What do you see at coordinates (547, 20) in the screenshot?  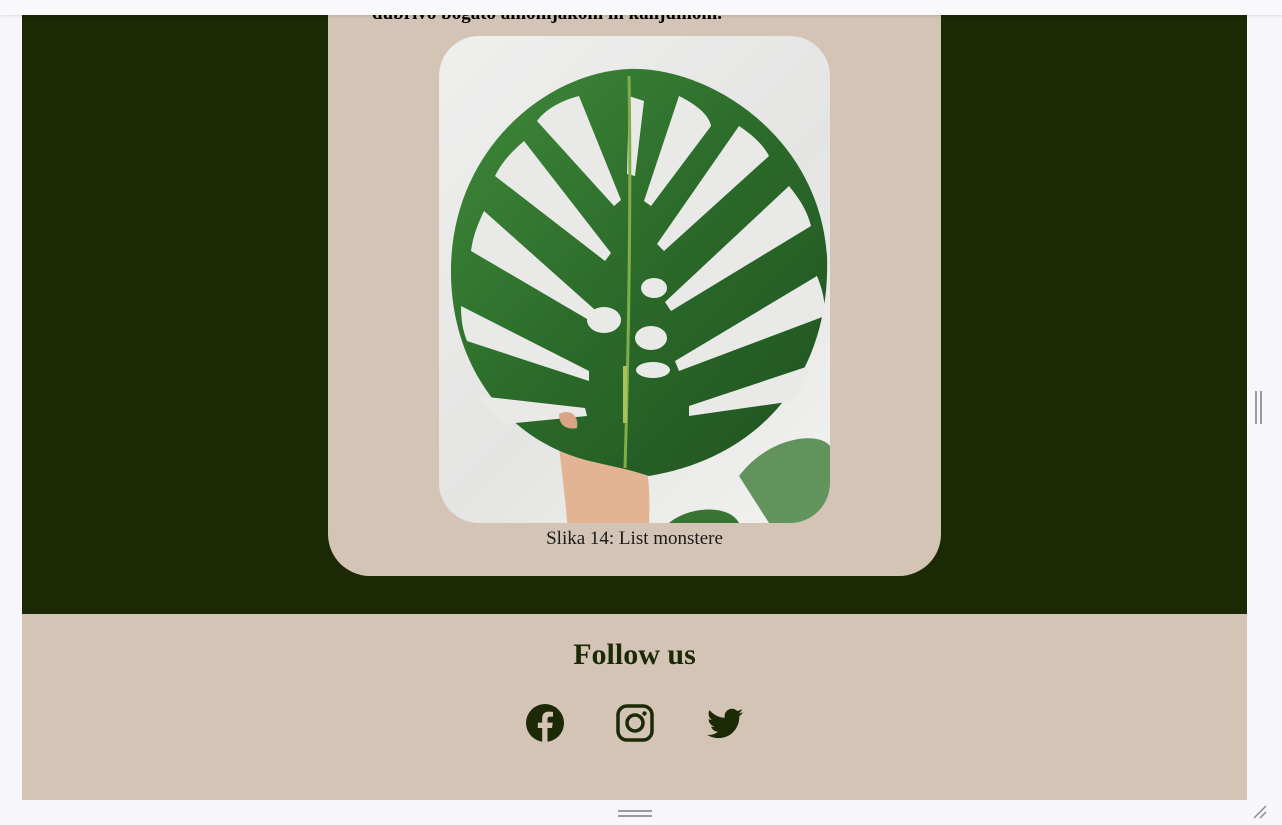 I see `card-paragraph: dubrivo bogato amonijakom in kalijumom.` at bounding box center [547, 20].